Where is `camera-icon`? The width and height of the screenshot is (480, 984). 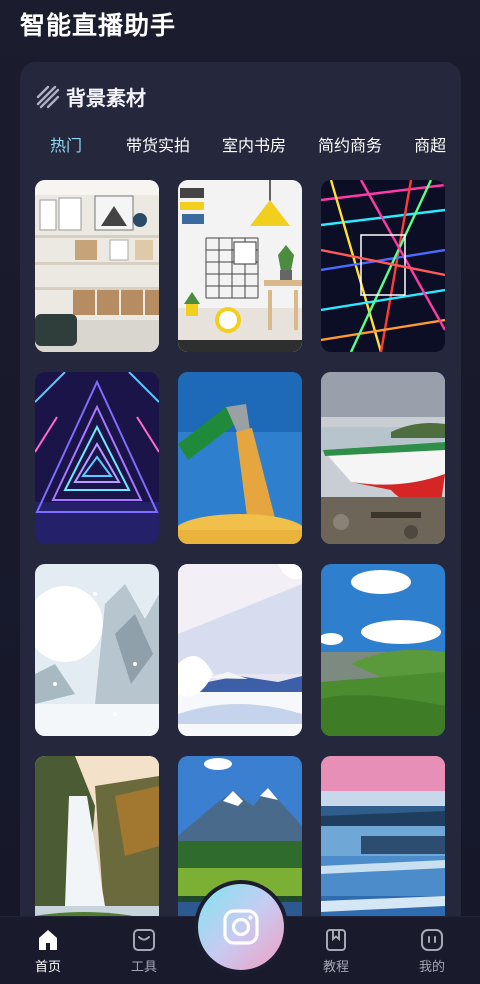
camera-icon is located at coordinates (241, 927).